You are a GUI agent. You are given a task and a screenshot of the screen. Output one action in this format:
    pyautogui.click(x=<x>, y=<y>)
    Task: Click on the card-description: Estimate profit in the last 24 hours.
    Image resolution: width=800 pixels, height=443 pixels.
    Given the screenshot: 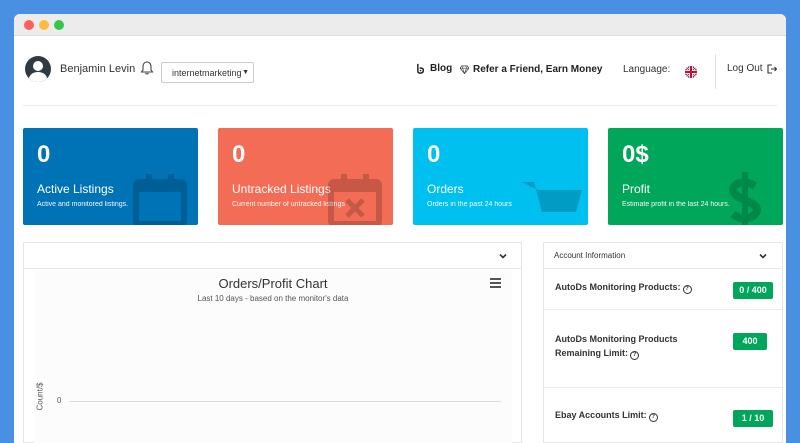 What is the action you would take?
    pyautogui.click(x=676, y=204)
    